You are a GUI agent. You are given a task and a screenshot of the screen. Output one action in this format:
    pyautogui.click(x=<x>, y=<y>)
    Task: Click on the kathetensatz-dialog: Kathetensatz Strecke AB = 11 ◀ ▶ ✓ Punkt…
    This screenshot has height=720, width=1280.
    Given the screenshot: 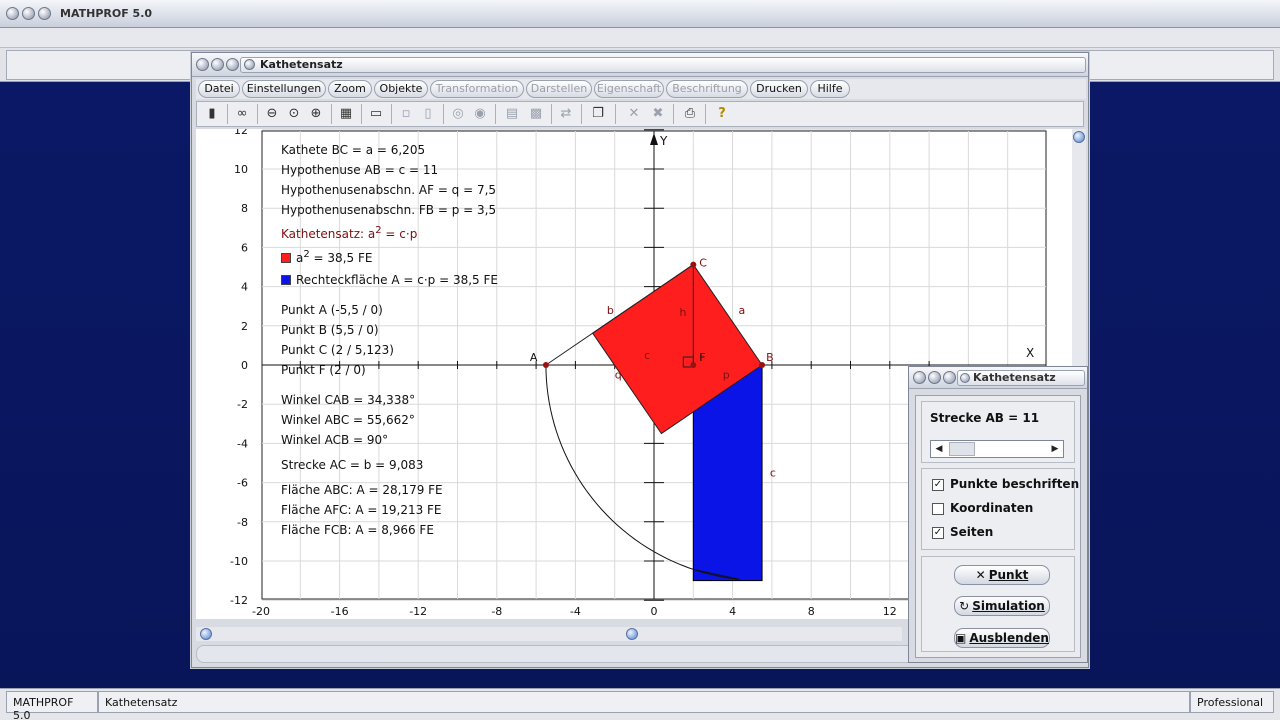 What is the action you would take?
    pyautogui.click(x=998, y=514)
    